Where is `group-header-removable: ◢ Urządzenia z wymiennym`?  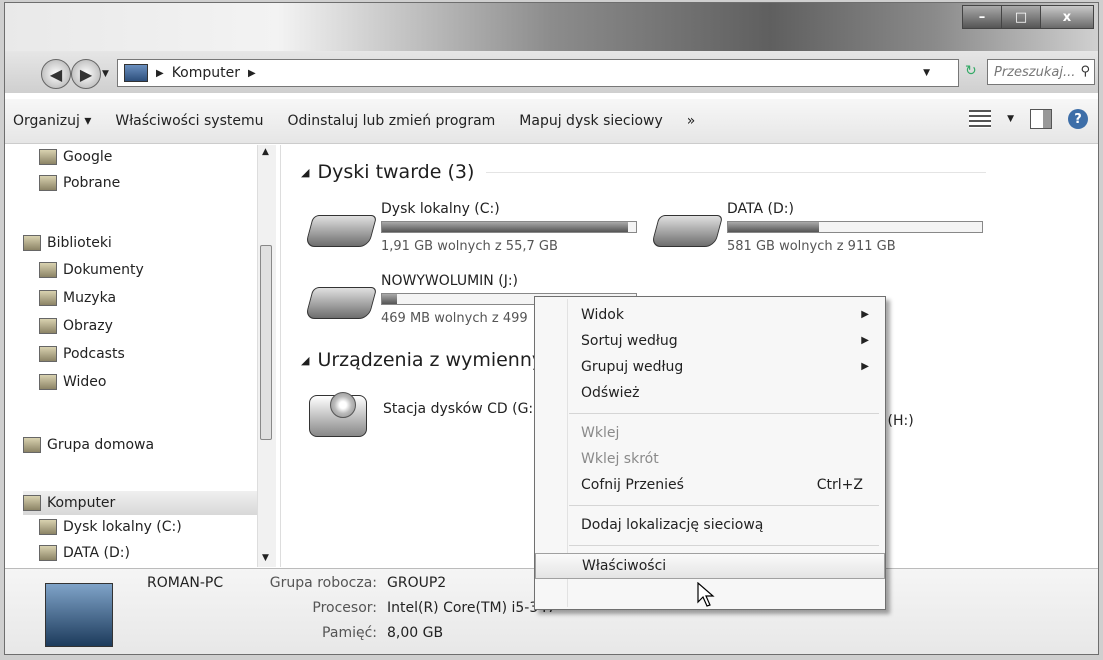 group-header-removable: ◢ Urządzenia z wymiennym is located at coordinates (431, 360).